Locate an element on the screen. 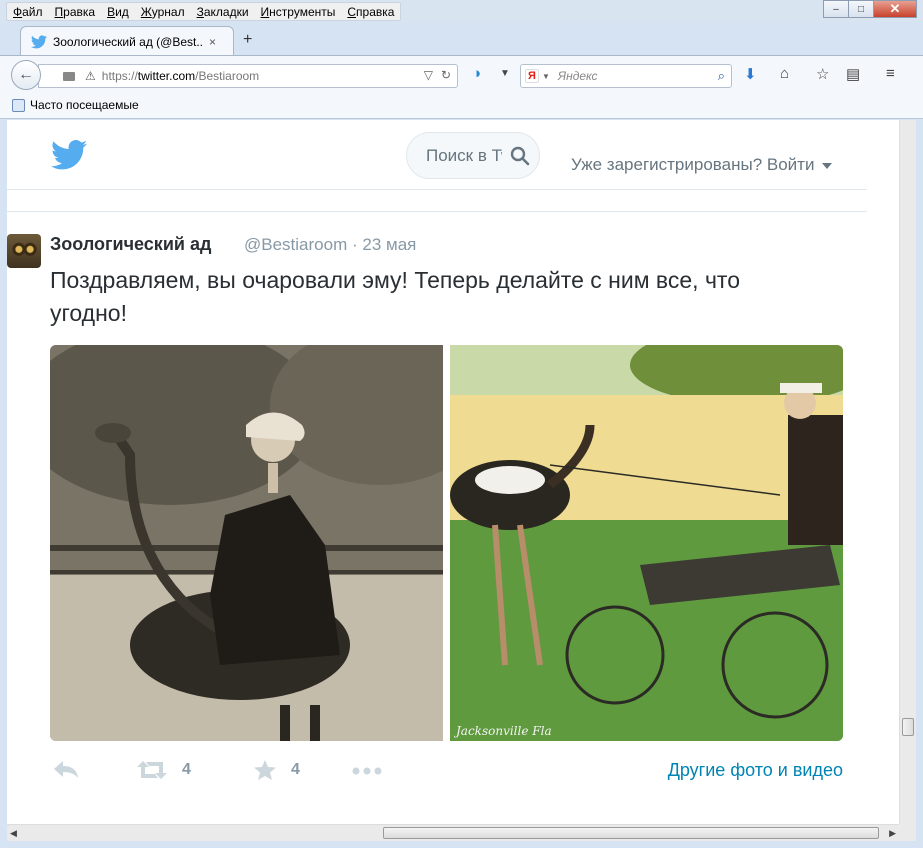 The height and width of the screenshot is (848, 923). menu-history: Журнал is located at coordinates (163, 11).